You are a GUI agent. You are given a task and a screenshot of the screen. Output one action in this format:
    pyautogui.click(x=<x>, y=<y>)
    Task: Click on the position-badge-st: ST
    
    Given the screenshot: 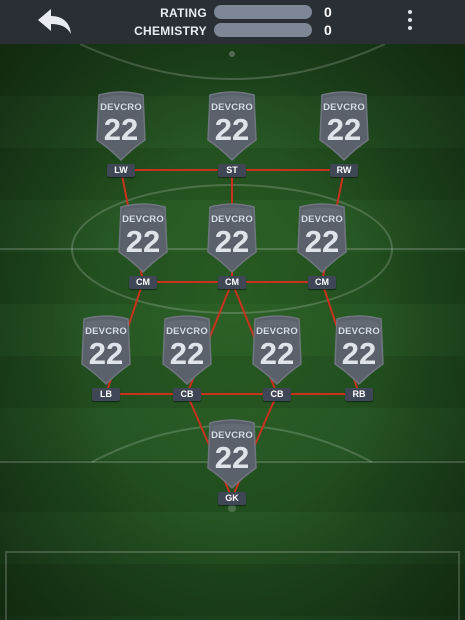 What is the action you would take?
    pyautogui.click(x=232, y=170)
    